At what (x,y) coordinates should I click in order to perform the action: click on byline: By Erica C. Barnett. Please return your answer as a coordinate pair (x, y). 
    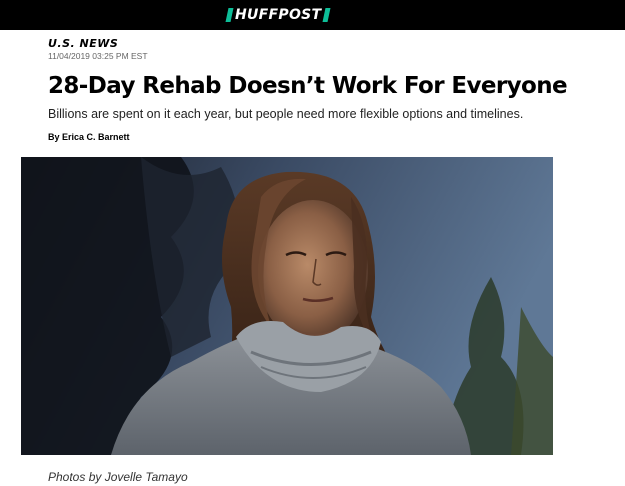
    Looking at the image, I should click on (89, 137).